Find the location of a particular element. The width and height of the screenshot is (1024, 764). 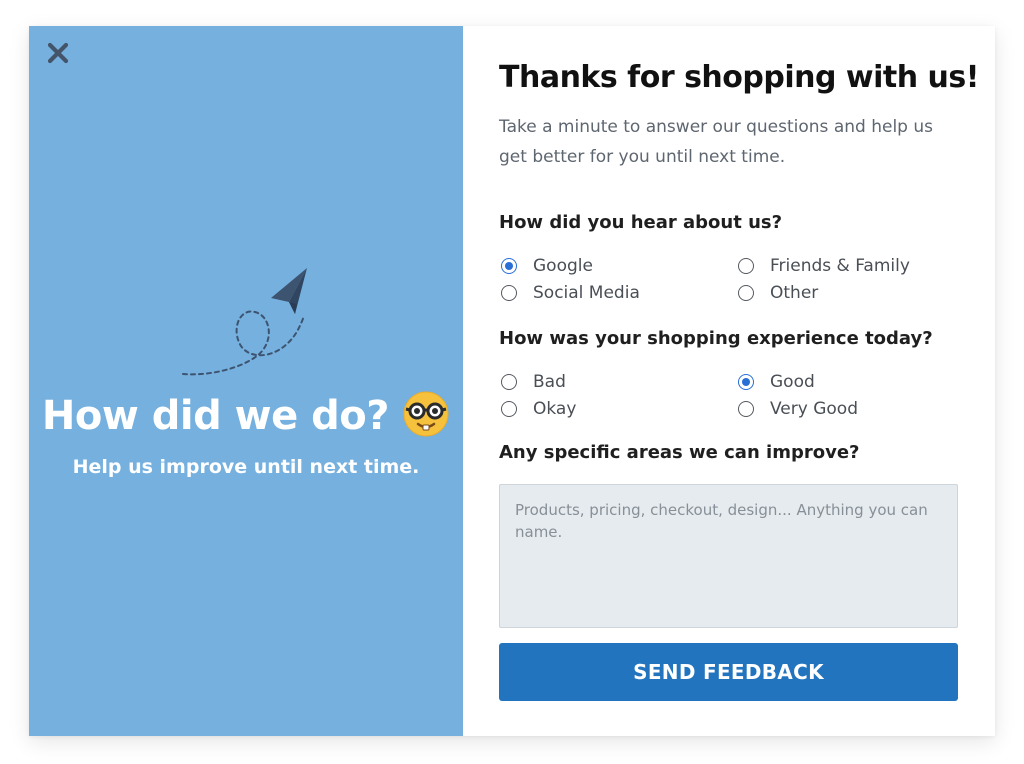

option-label: Other is located at coordinates (794, 293).